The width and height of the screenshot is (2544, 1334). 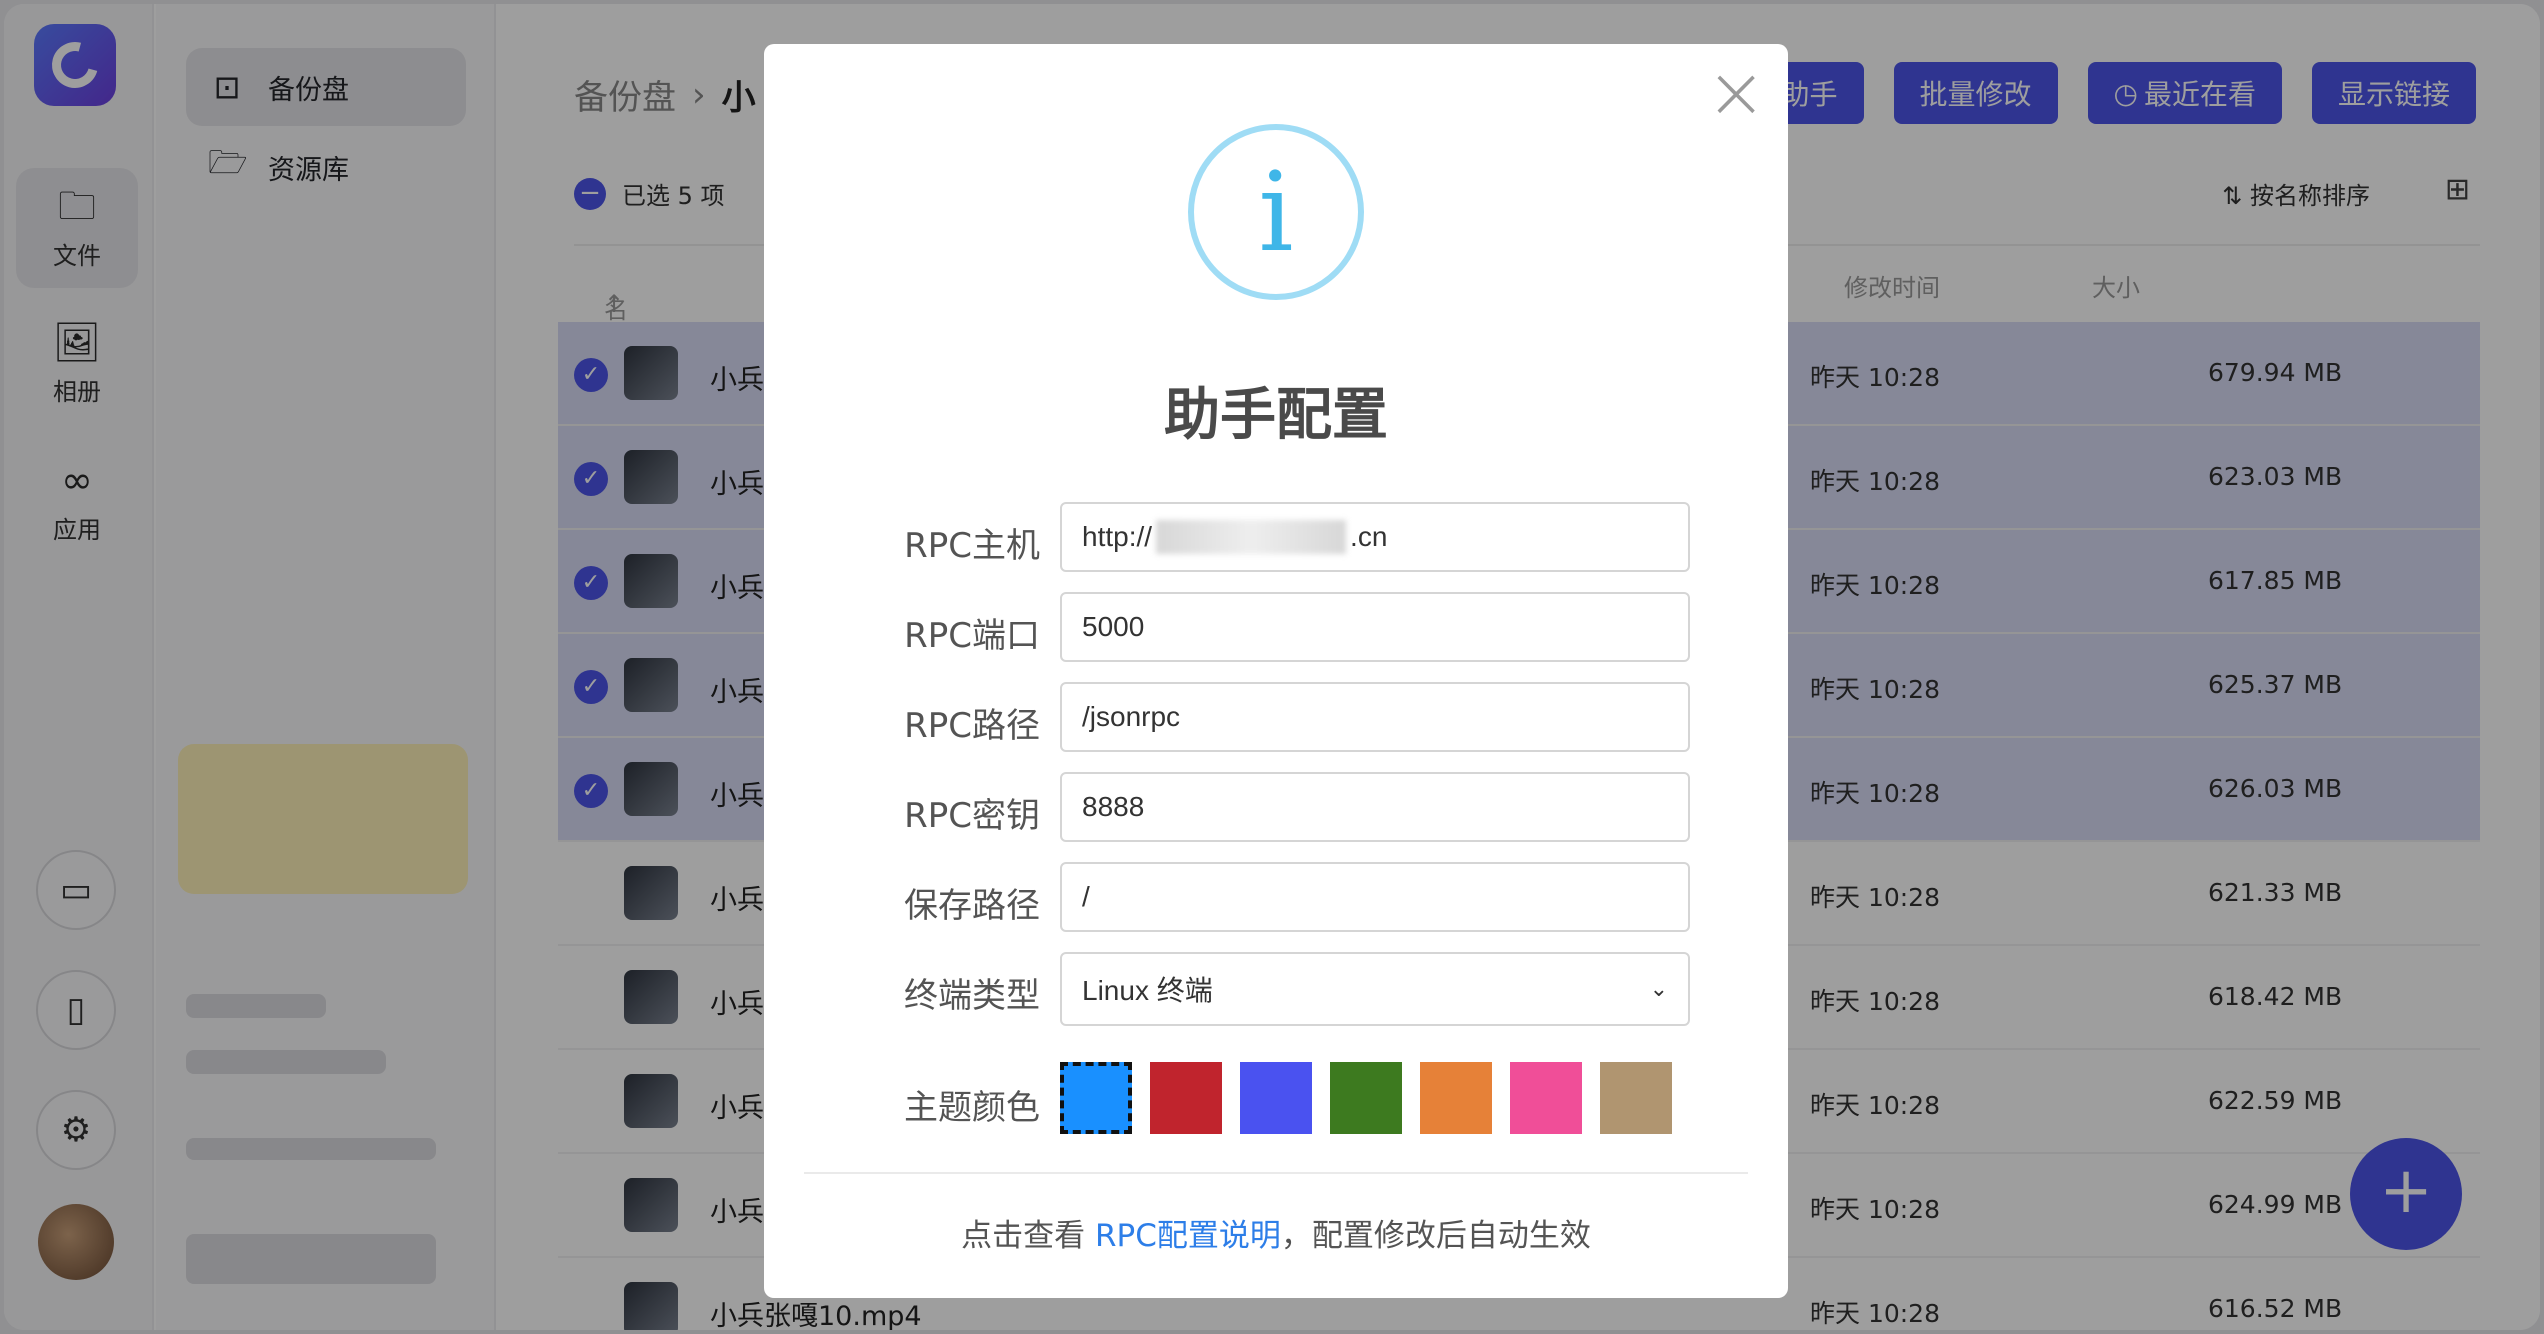 I want to click on rpc-host-label: RPC主机, so click(x=972, y=546).